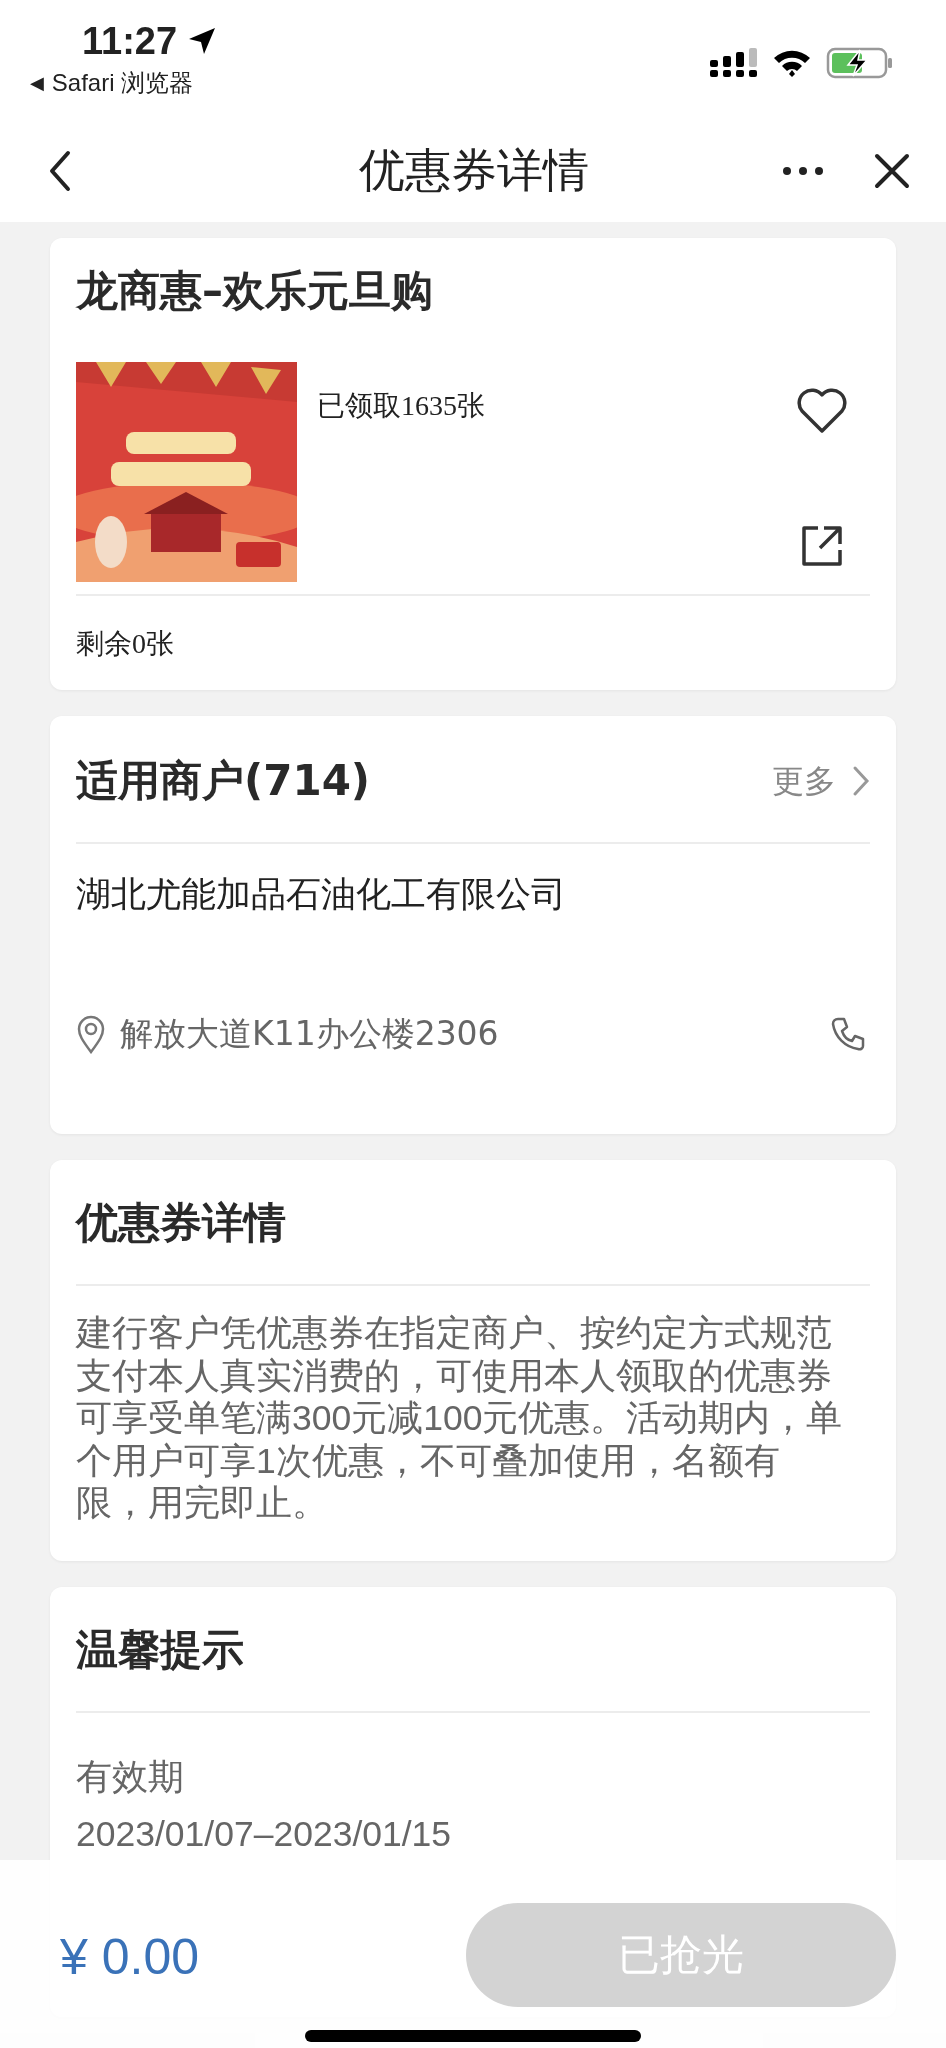 This screenshot has width=946, height=2048. What do you see at coordinates (37, 83) in the screenshot?
I see `back-arrow-icon: ◀` at bounding box center [37, 83].